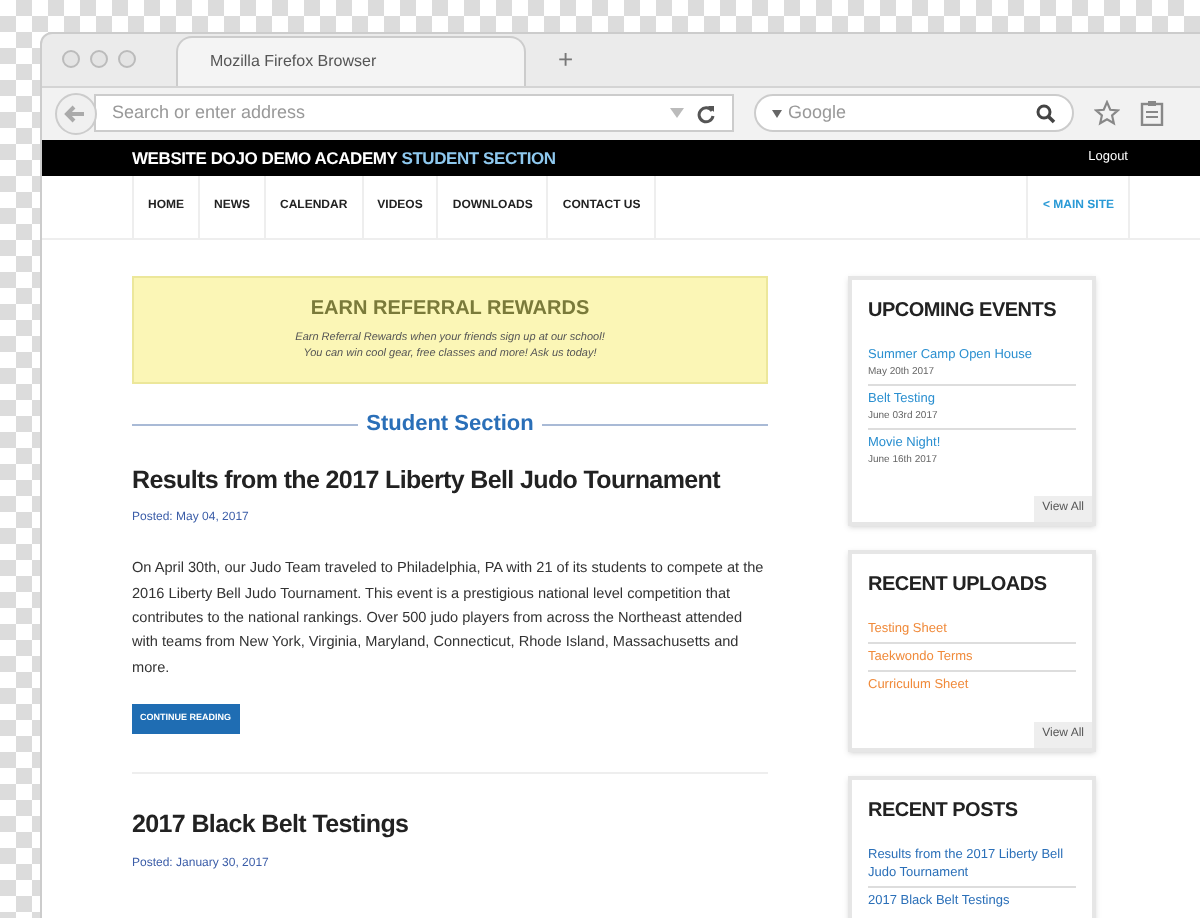  What do you see at coordinates (450, 310) in the screenshot?
I see `banner-title: EARN REFERRAL REWARDS` at bounding box center [450, 310].